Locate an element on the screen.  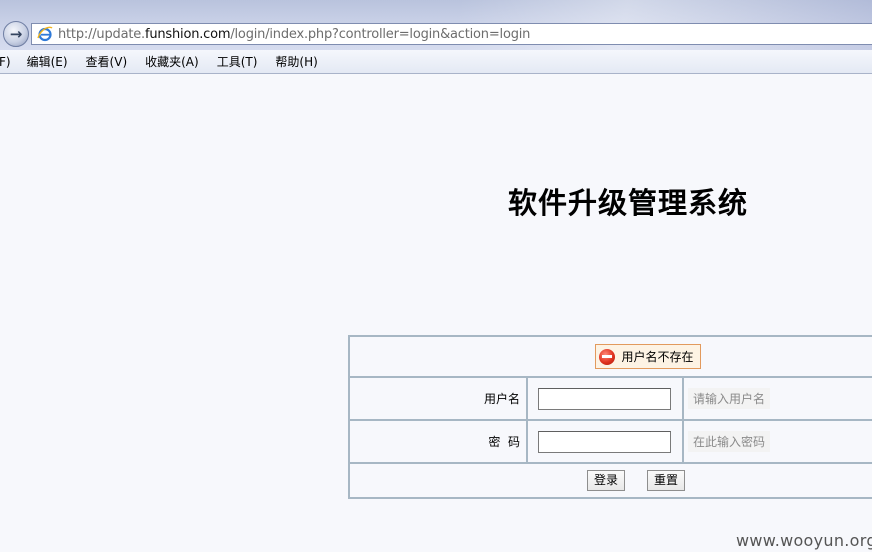
menu-view: 查看(V) is located at coordinates (107, 61).